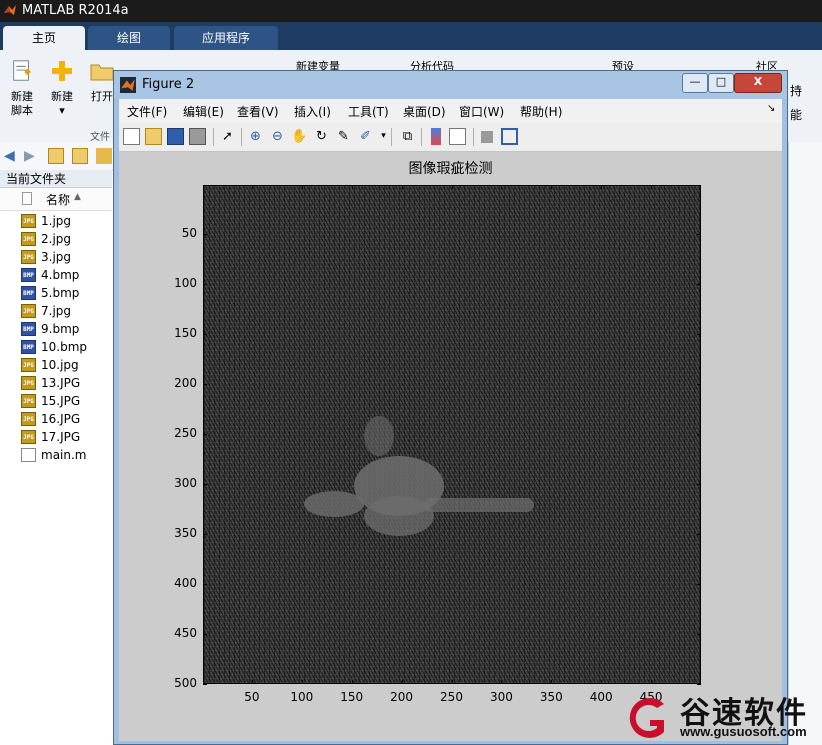 The width and height of the screenshot is (822, 745). I want to click on menu-file: 文件(F), so click(147, 111).